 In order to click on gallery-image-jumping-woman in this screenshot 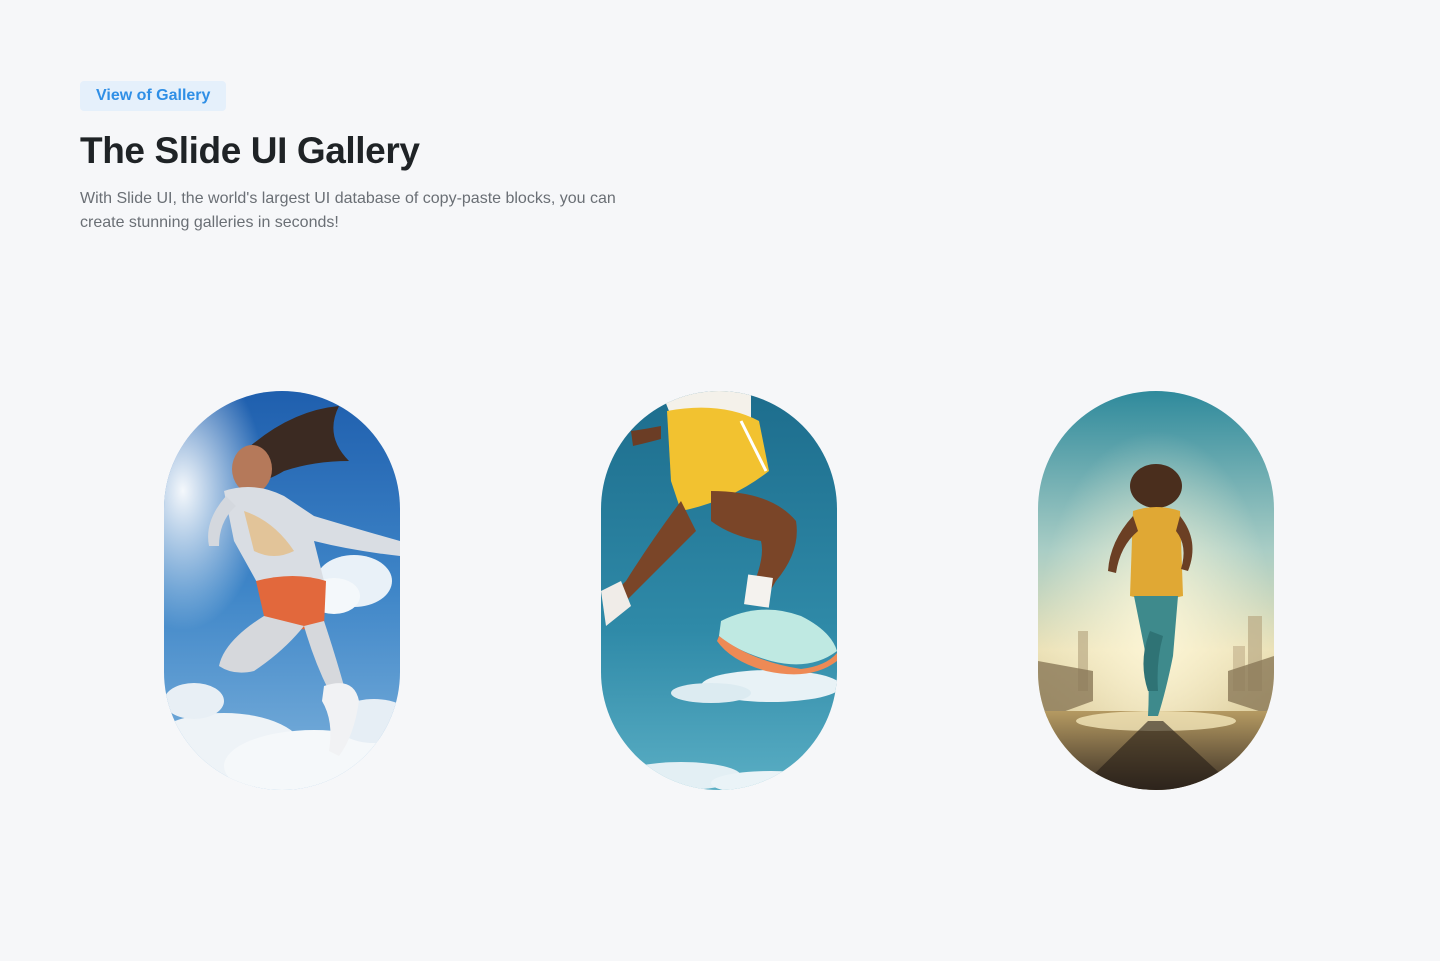, I will do `click(282, 590)`.